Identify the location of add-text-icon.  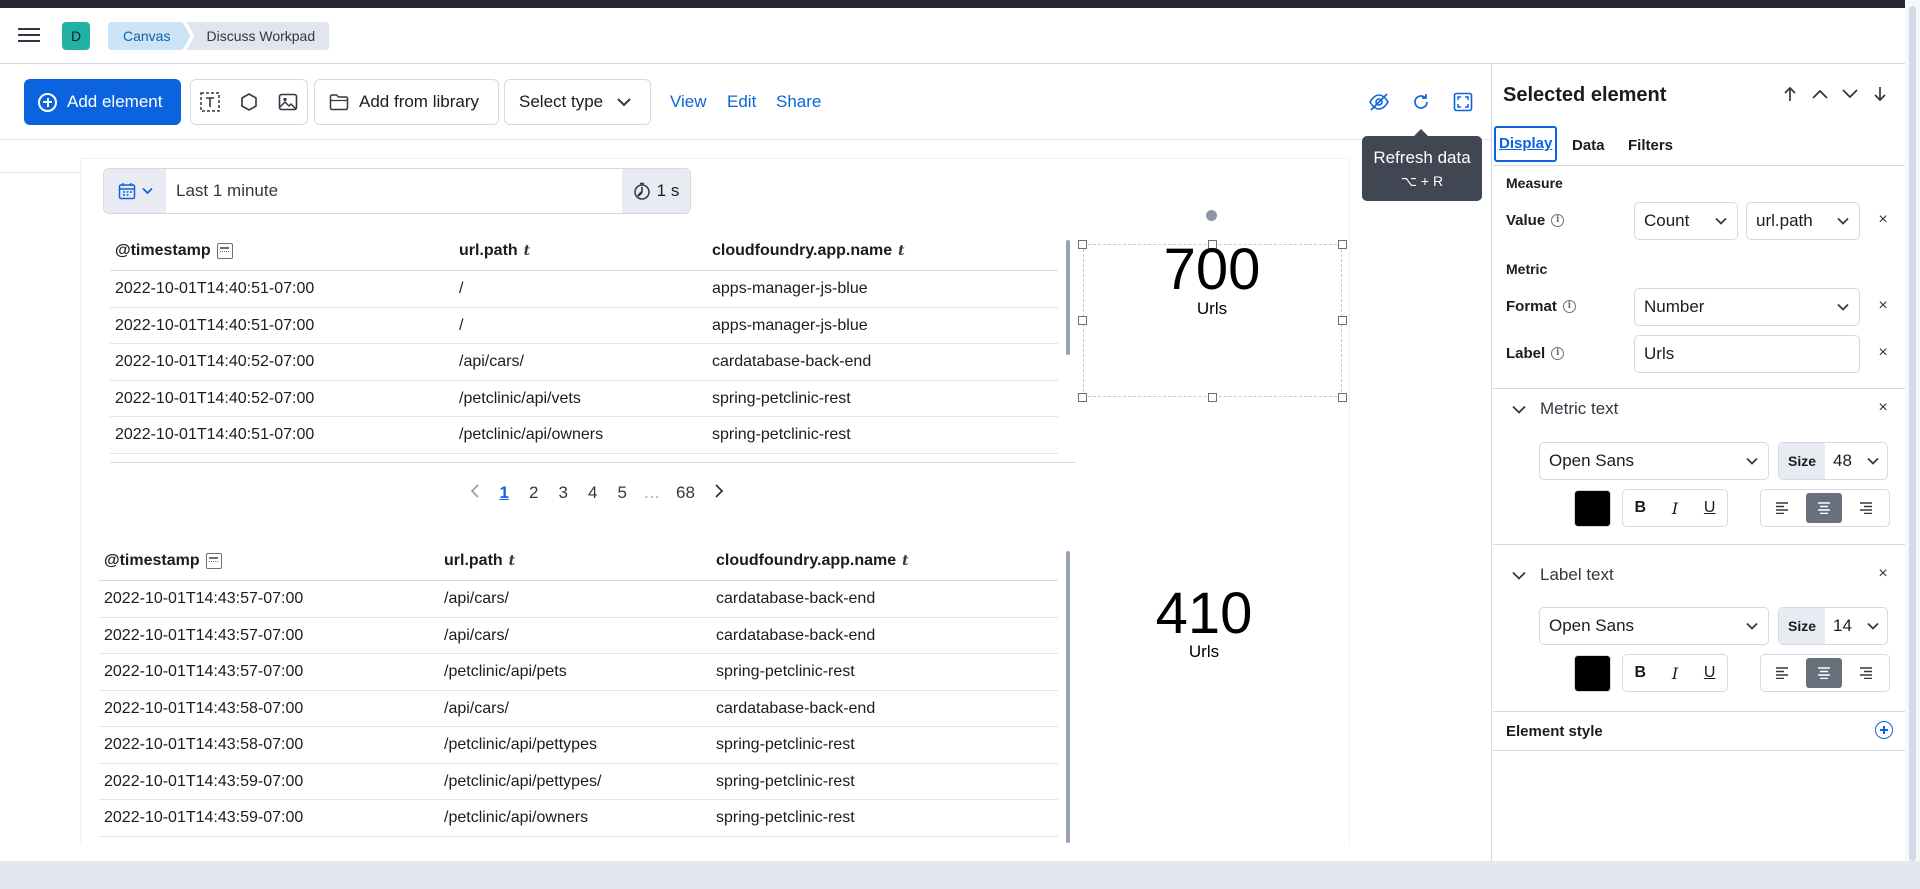
(210, 102).